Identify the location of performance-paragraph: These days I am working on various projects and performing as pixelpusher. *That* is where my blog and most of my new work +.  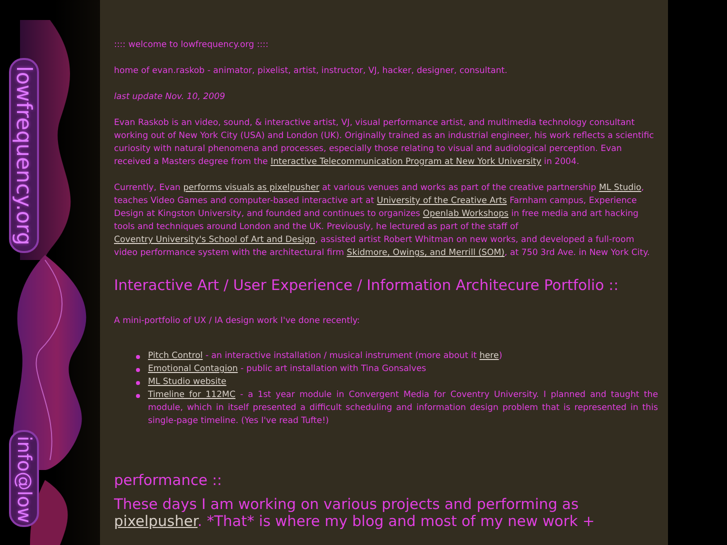
(355, 513).